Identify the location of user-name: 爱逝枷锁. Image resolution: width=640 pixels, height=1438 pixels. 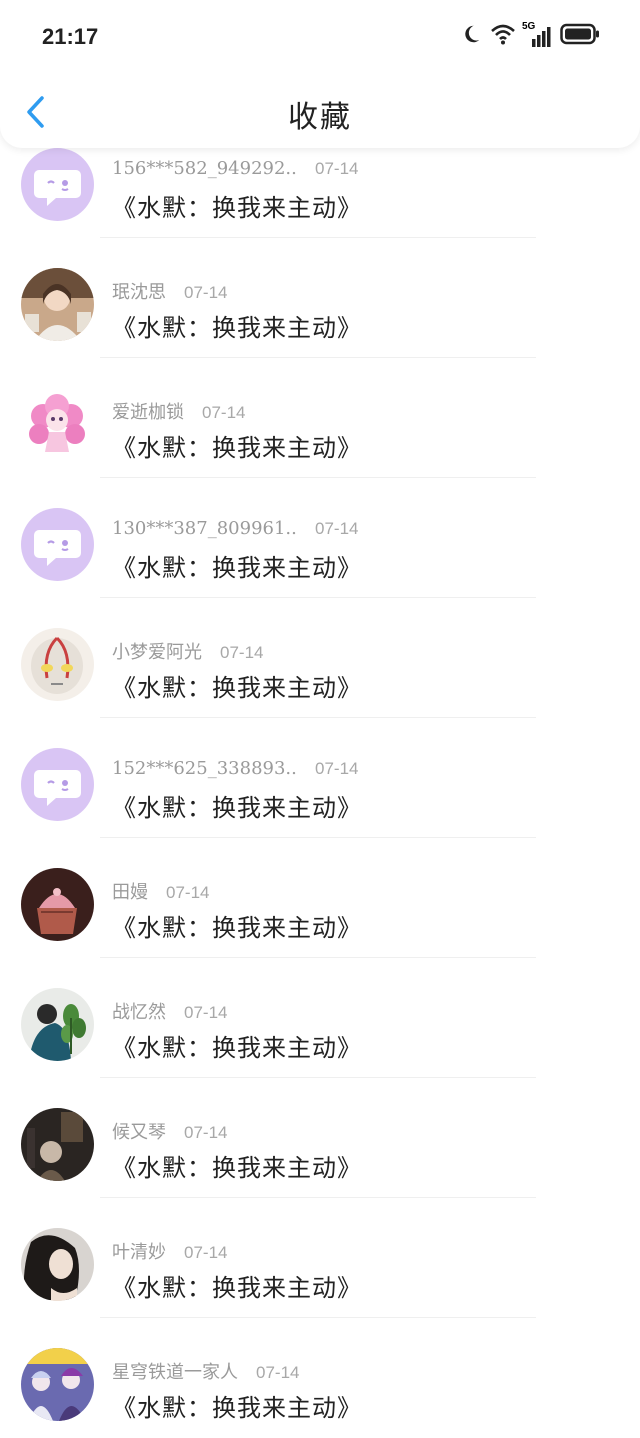
(148, 412).